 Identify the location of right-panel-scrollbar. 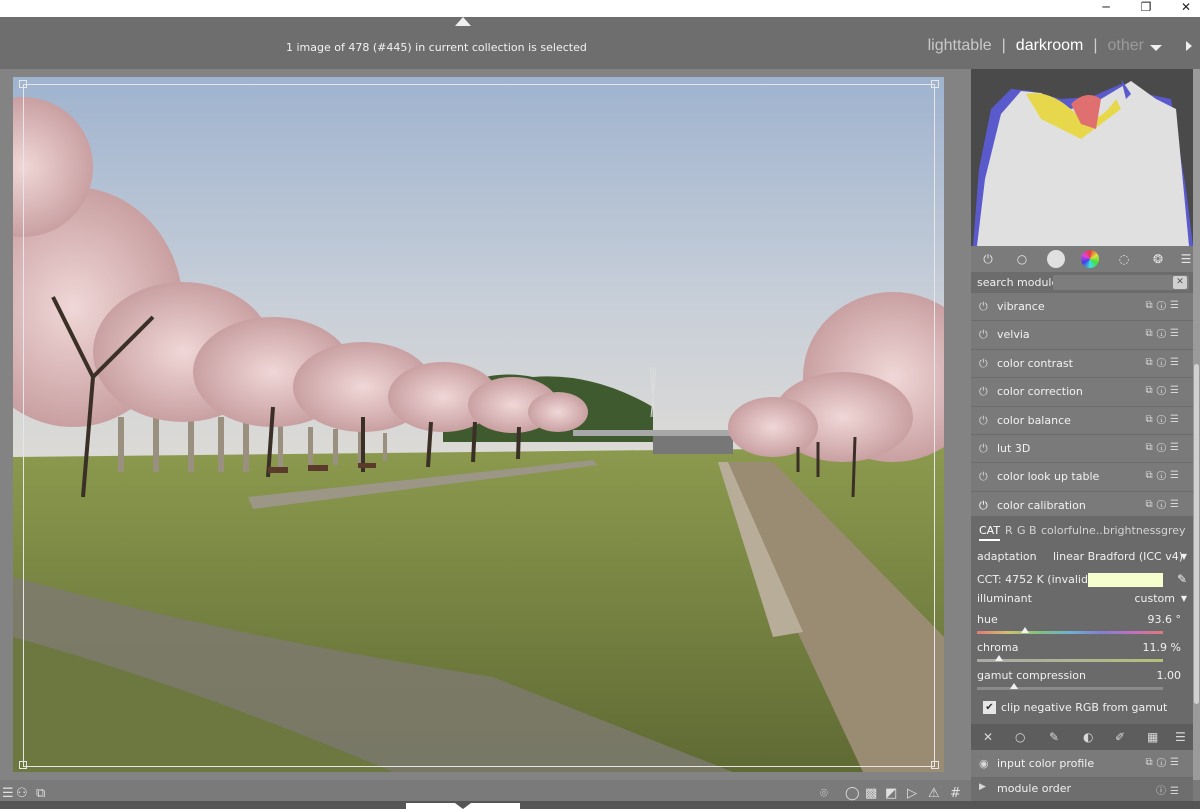
(1196, 424).